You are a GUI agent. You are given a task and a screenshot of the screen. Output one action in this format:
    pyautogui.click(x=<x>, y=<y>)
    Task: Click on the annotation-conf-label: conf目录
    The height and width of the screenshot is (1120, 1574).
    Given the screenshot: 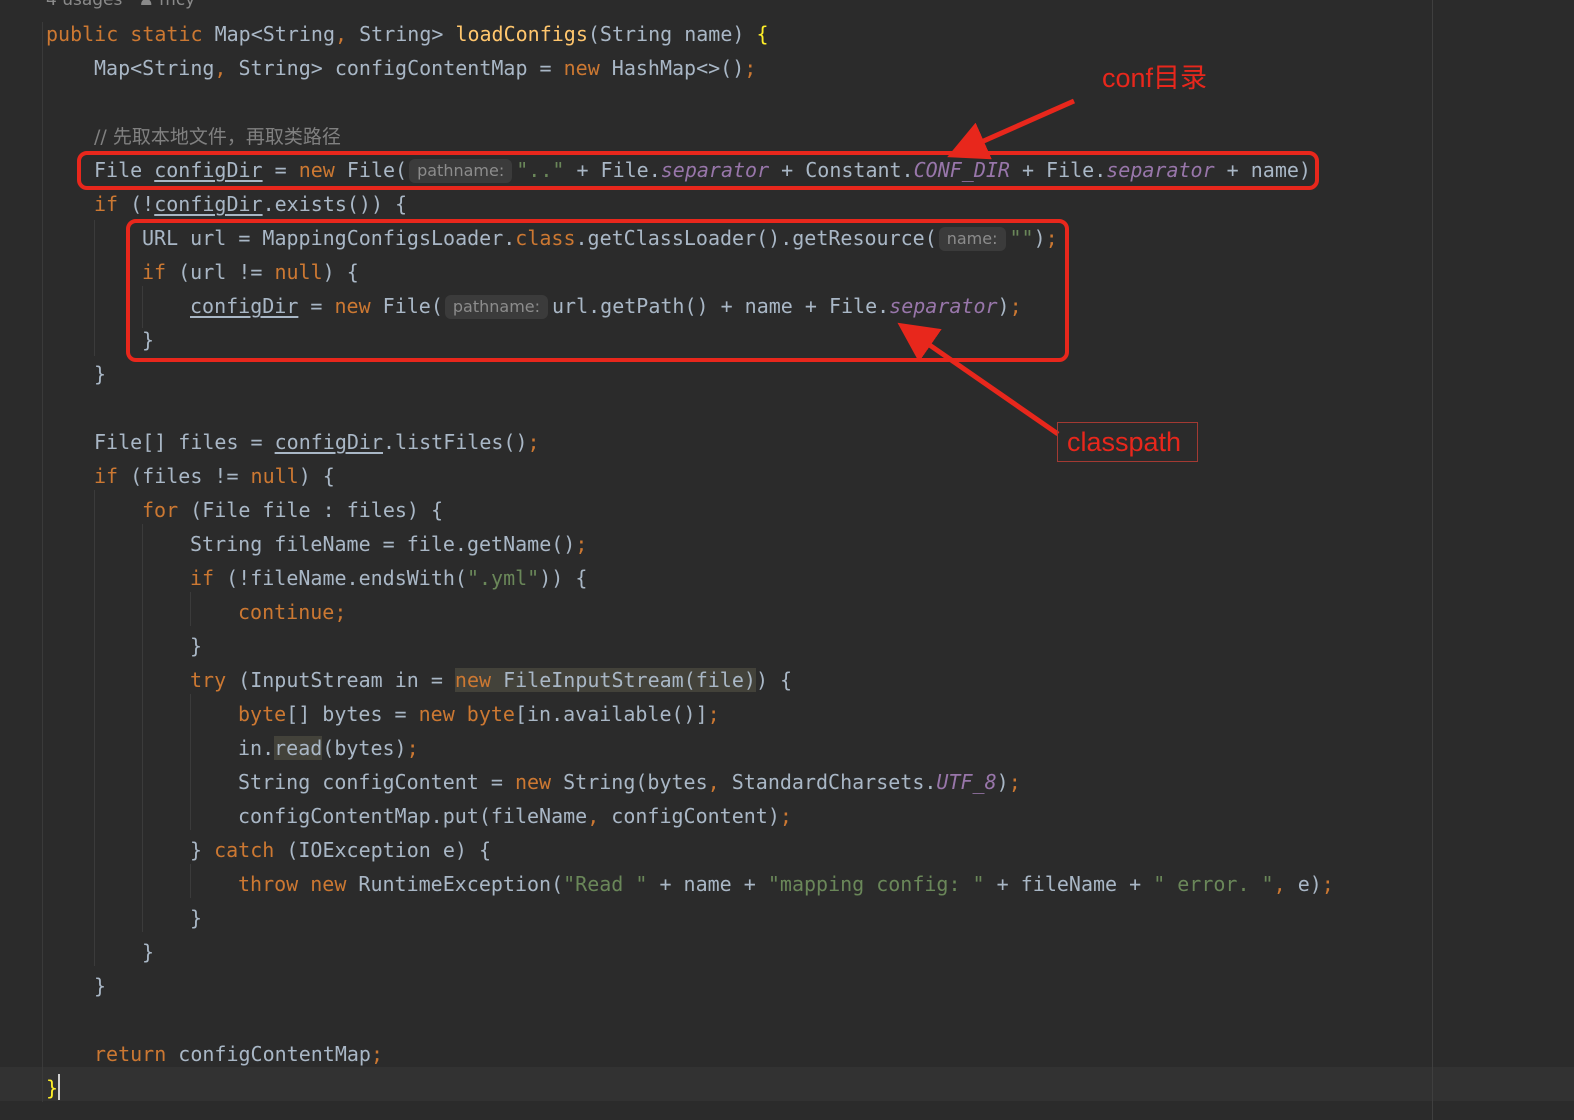 What is the action you would take?
    pyautogui.click(x=1155, y=78)
    